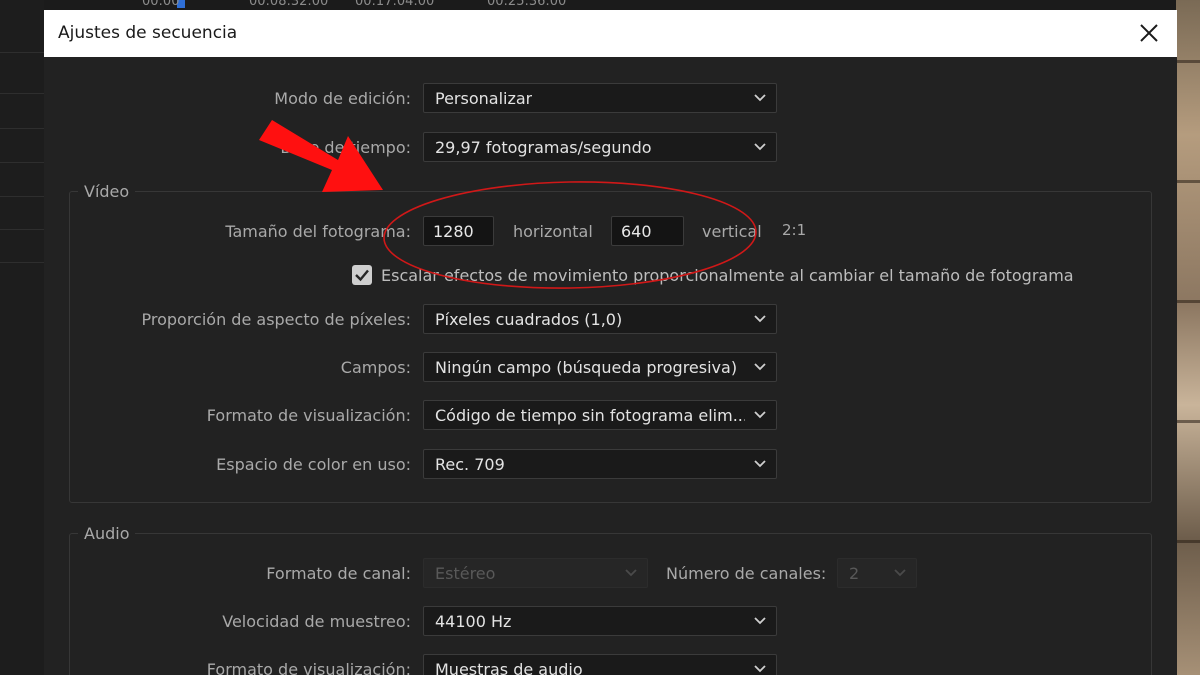 The image size is (1200, 675). I want to click on edit-mode-value: Personalizar, so click(484, 98).